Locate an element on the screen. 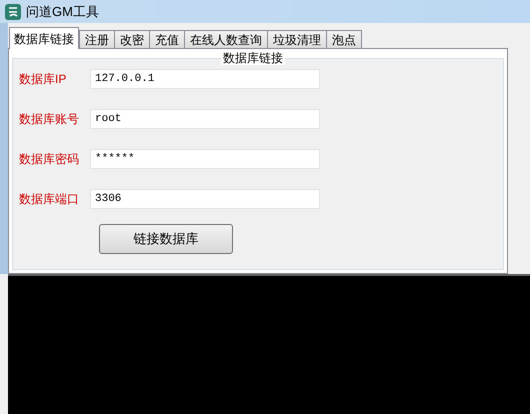  field-label: 数据库账号 is located at coordinates (49, 119).